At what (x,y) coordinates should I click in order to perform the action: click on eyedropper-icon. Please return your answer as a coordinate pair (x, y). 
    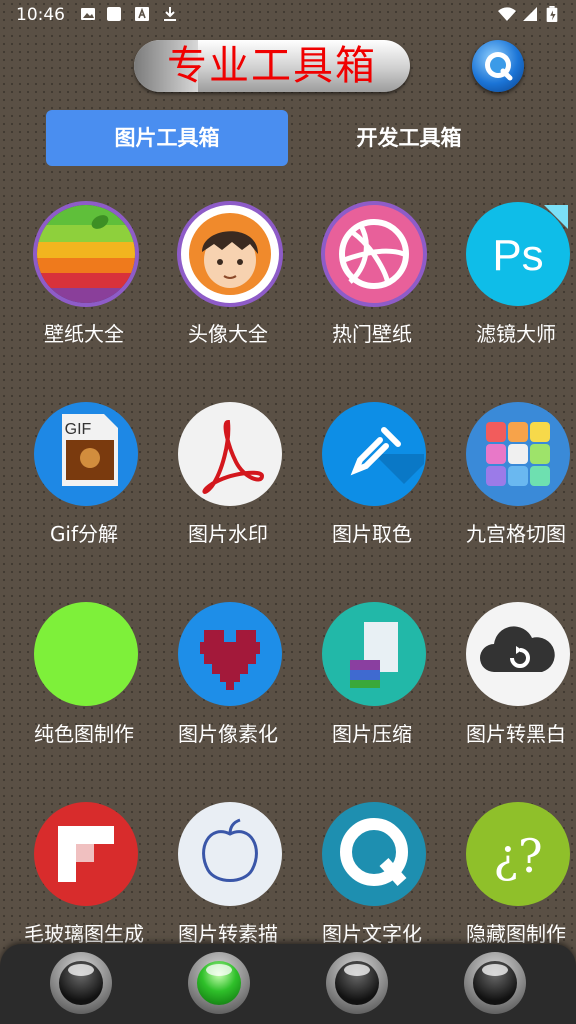
    Looking at the image, I should click on (374, 454).